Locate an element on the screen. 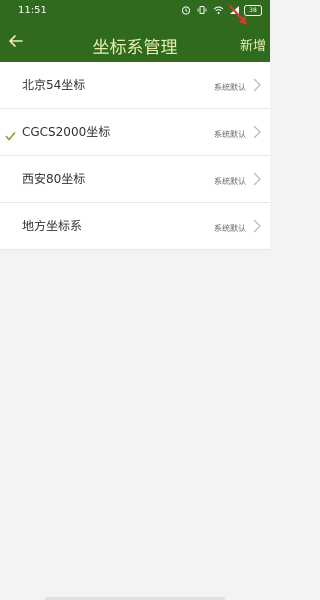 This screenshot has width=320, height=600. item-label: CGCS2000坐标 is located at coordinates (66, 132).